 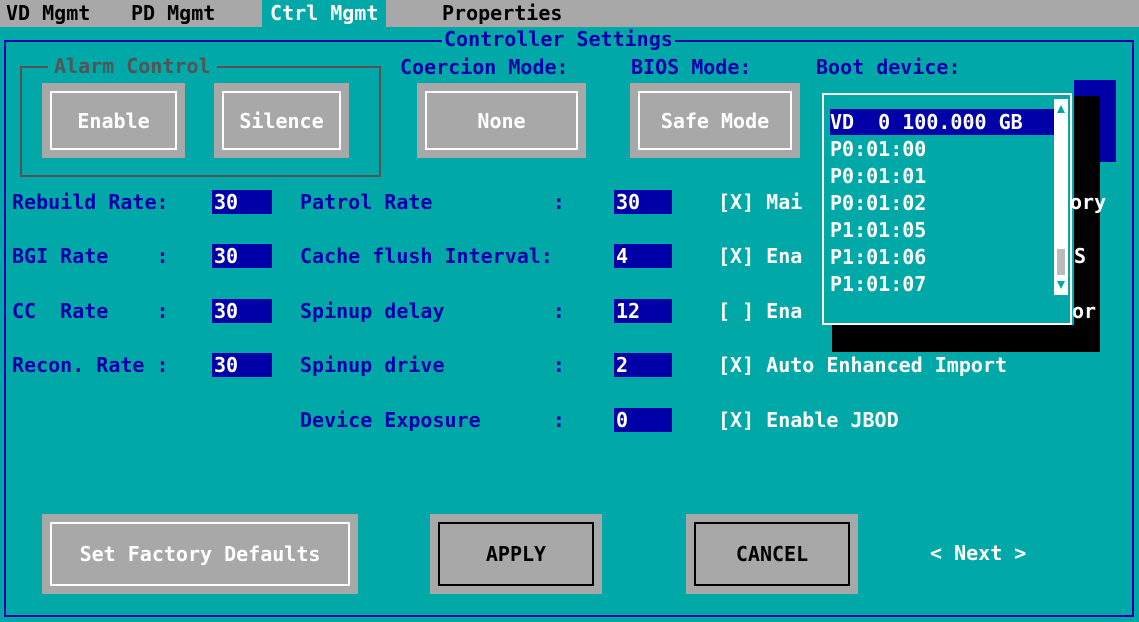 I want to click on dropdown-scrollbar, so click(x=1061, y=197).